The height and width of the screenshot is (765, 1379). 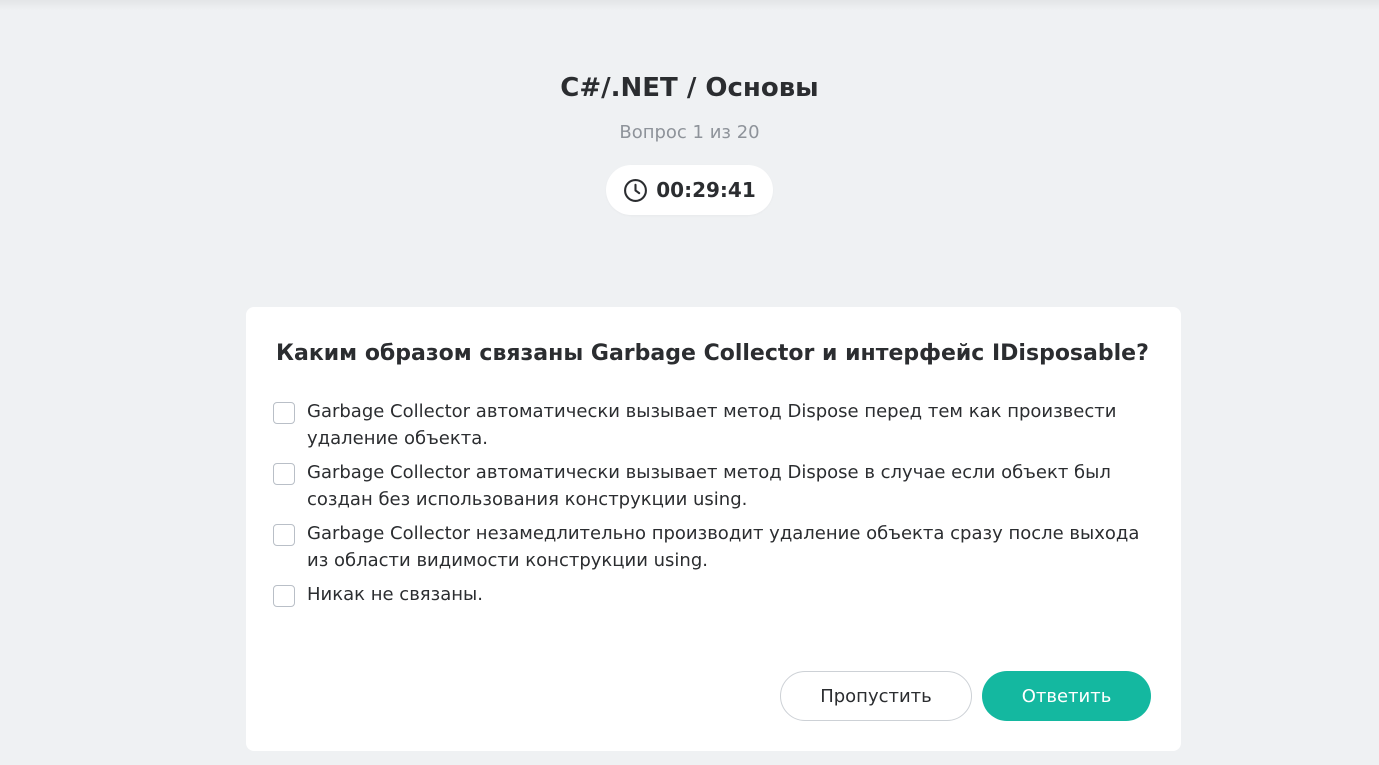 What do you see at coordinates (712, 596) in the screenshot?
I see `answer-option-4: Никак не связаны.` at bounding box center [712, 596].